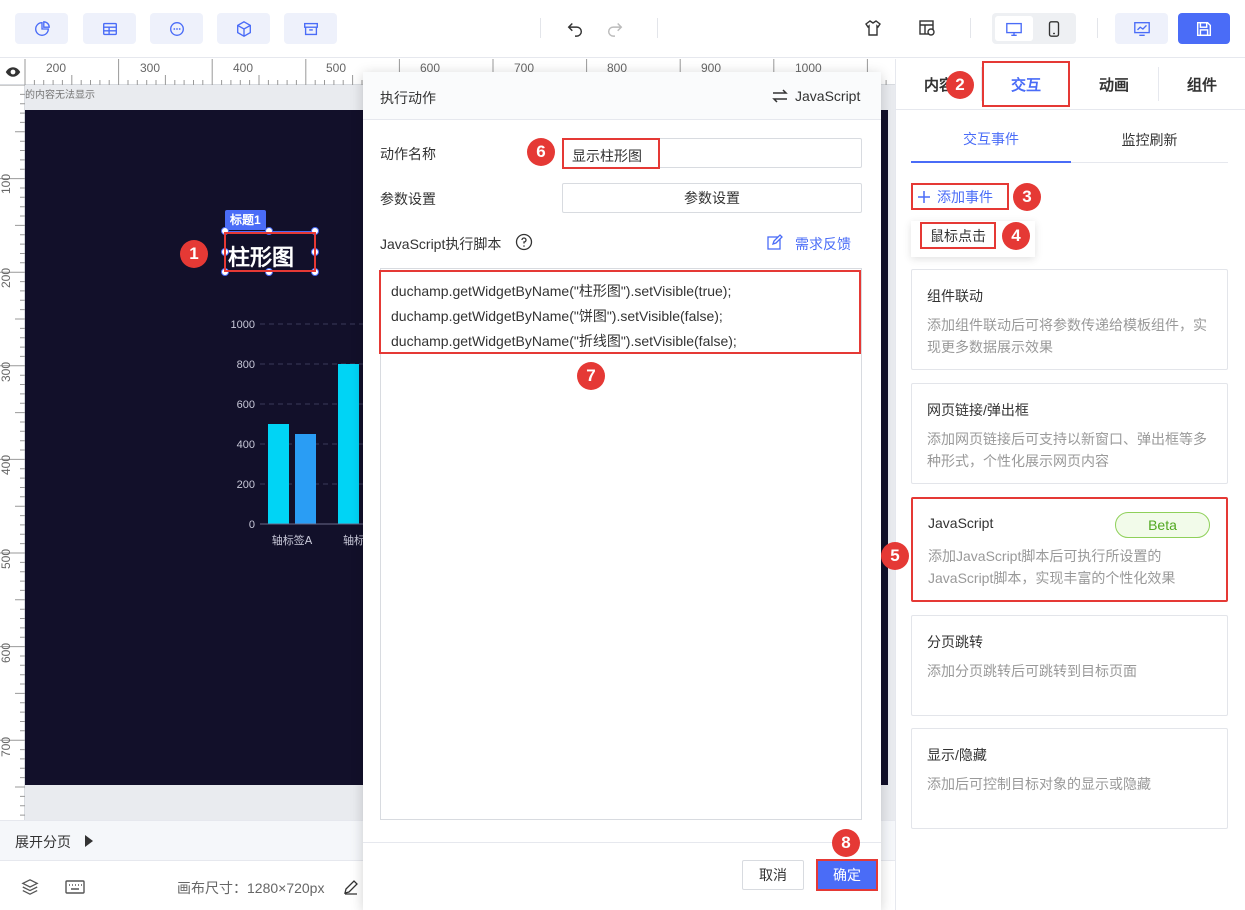 The height and width of the screenshot is (910, 1245). What do you see at coordinates (13, 73) in the screenshot?
I see `eye-icon` at bounding box center [13, 73].